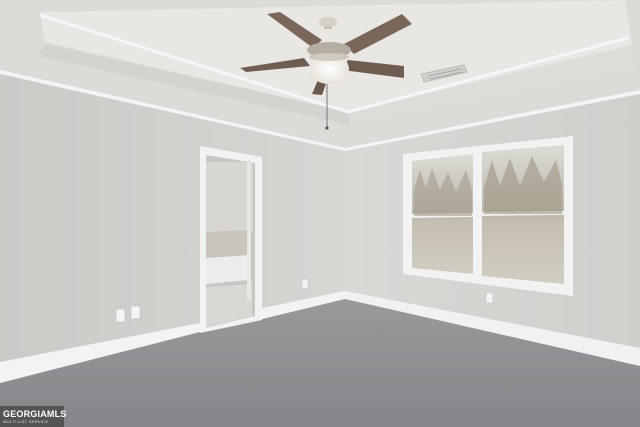 The height and width of the screenshot is (427, 640). Describe the element at coordinates (488, 216) in the screenshot. I see `window` at that location.